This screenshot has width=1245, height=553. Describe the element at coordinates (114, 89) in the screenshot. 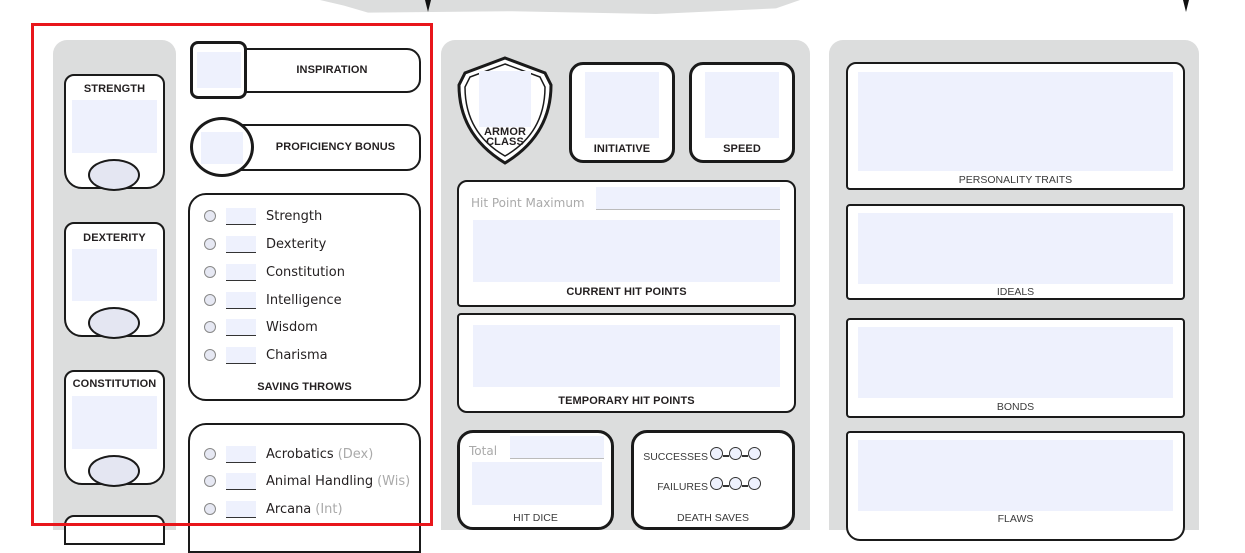

I see `ability-label: STRENGTH` at that location.